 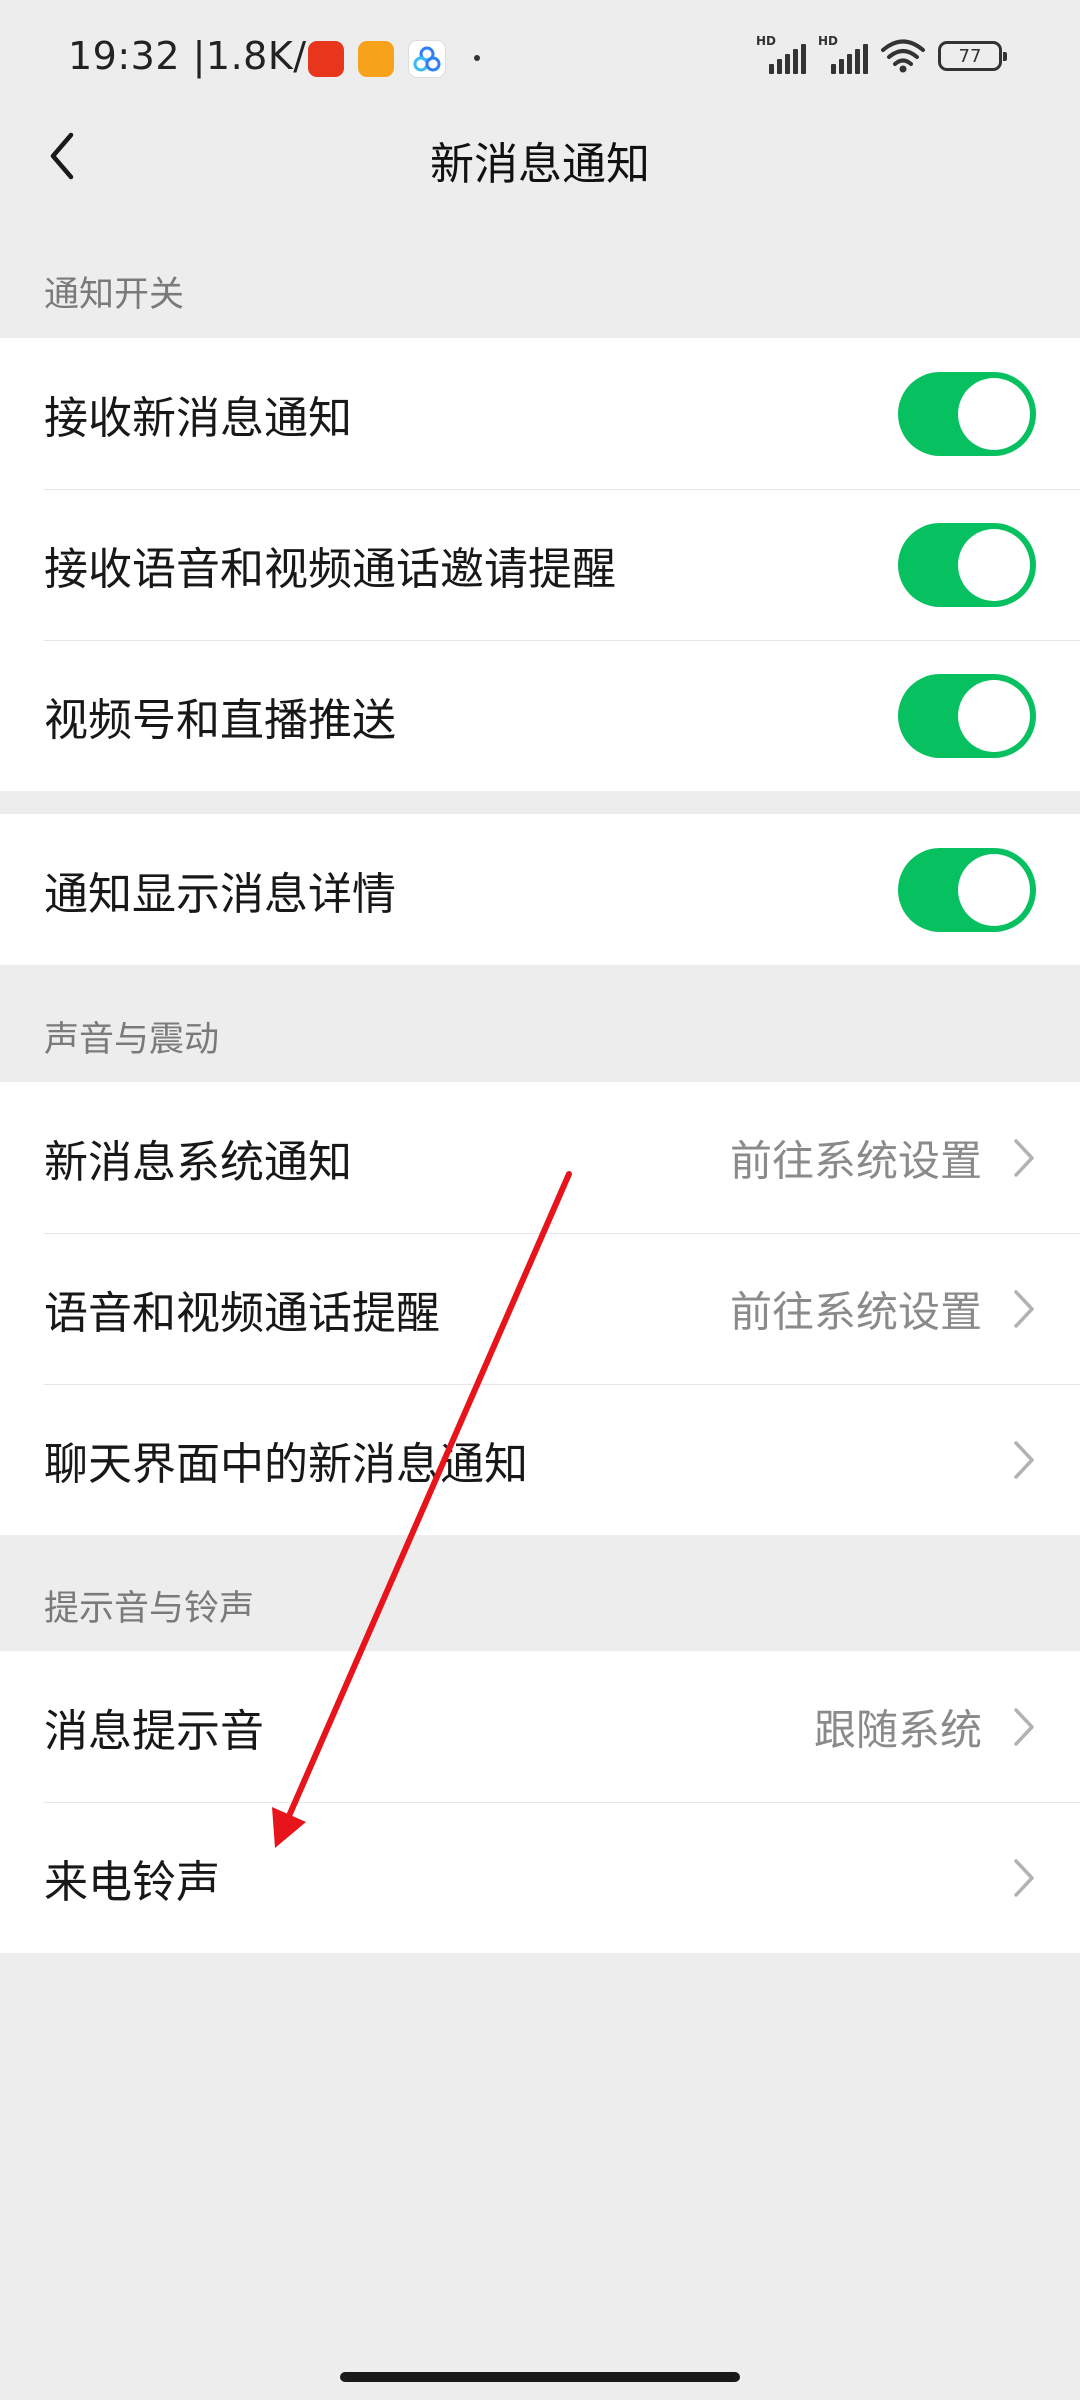 I want to click on section-label-sound-vibration: 声音与震动, so click(x=132, y=1040).